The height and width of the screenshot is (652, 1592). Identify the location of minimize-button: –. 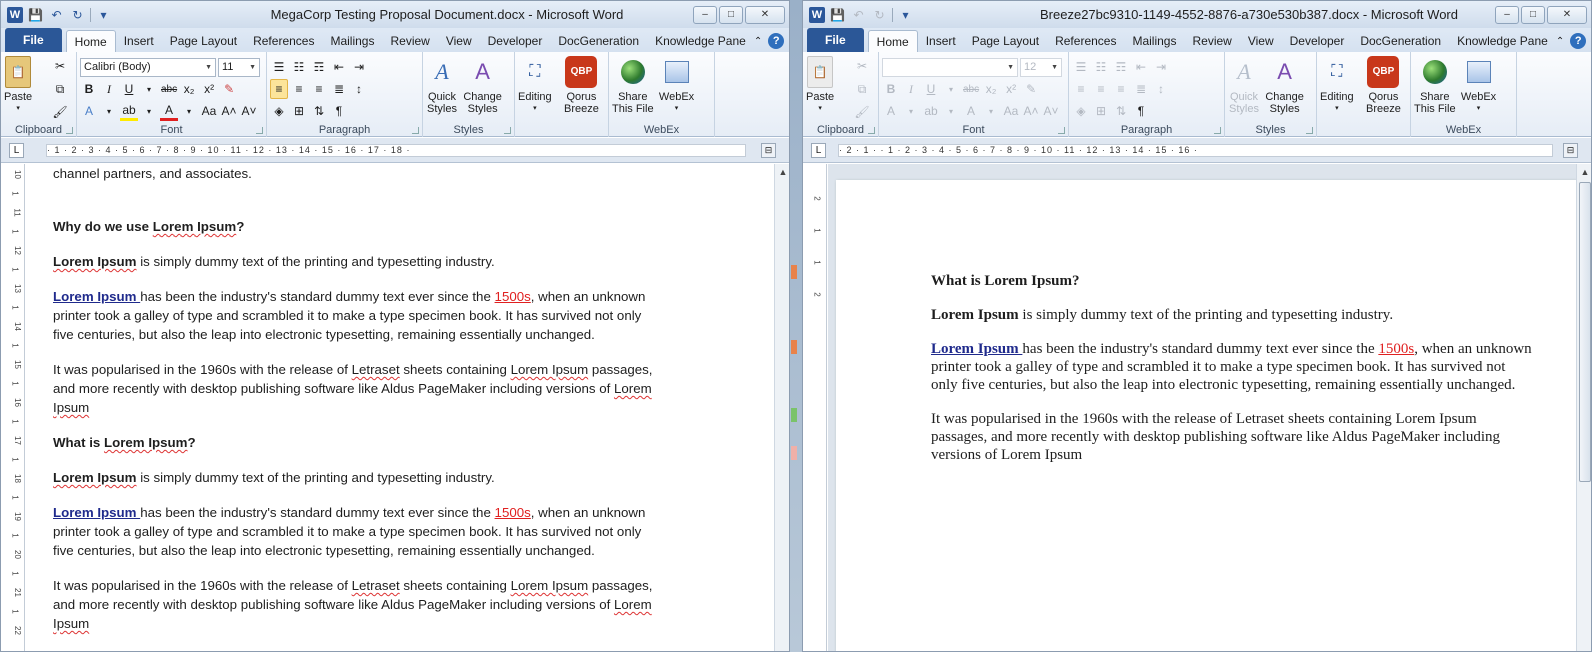
(705, 14).